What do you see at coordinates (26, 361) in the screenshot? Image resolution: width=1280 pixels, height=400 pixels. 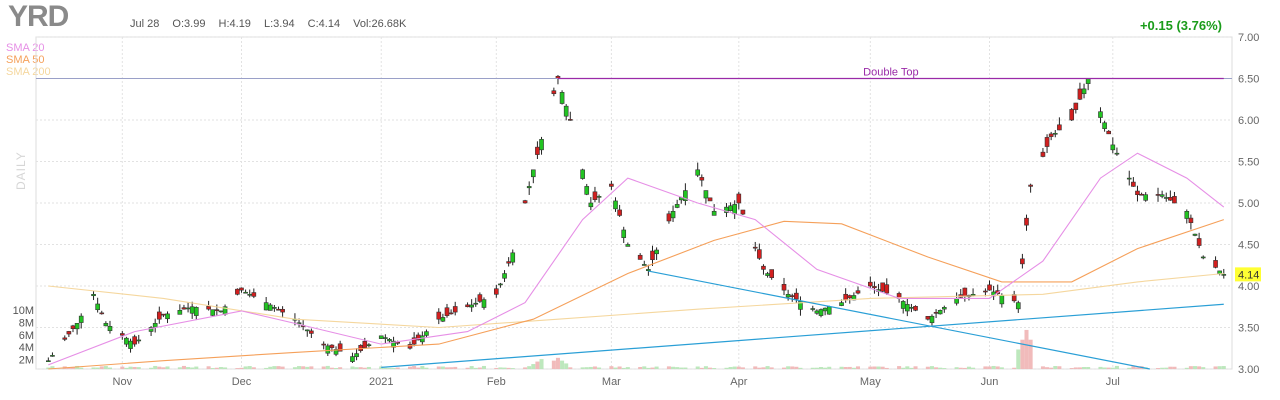 I see `volume-tick-label: 2M` at bounding box center [26, 361].